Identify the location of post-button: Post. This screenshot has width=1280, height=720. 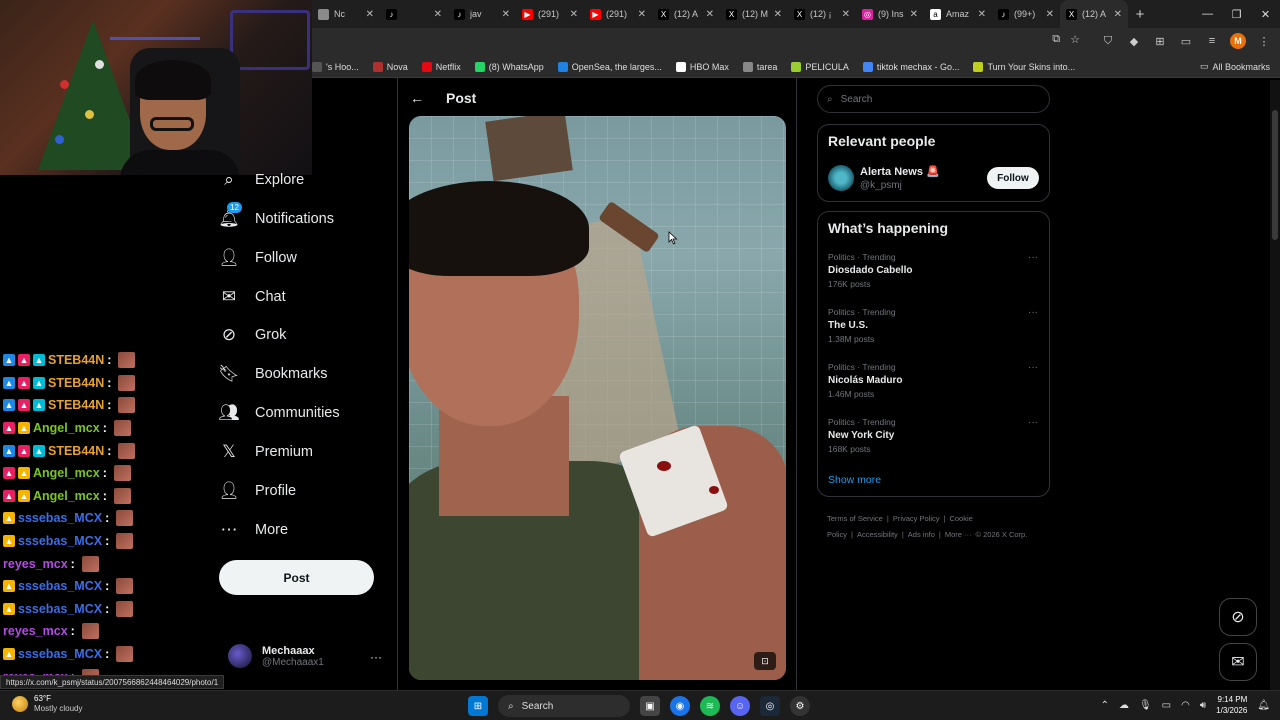
(296, 577).